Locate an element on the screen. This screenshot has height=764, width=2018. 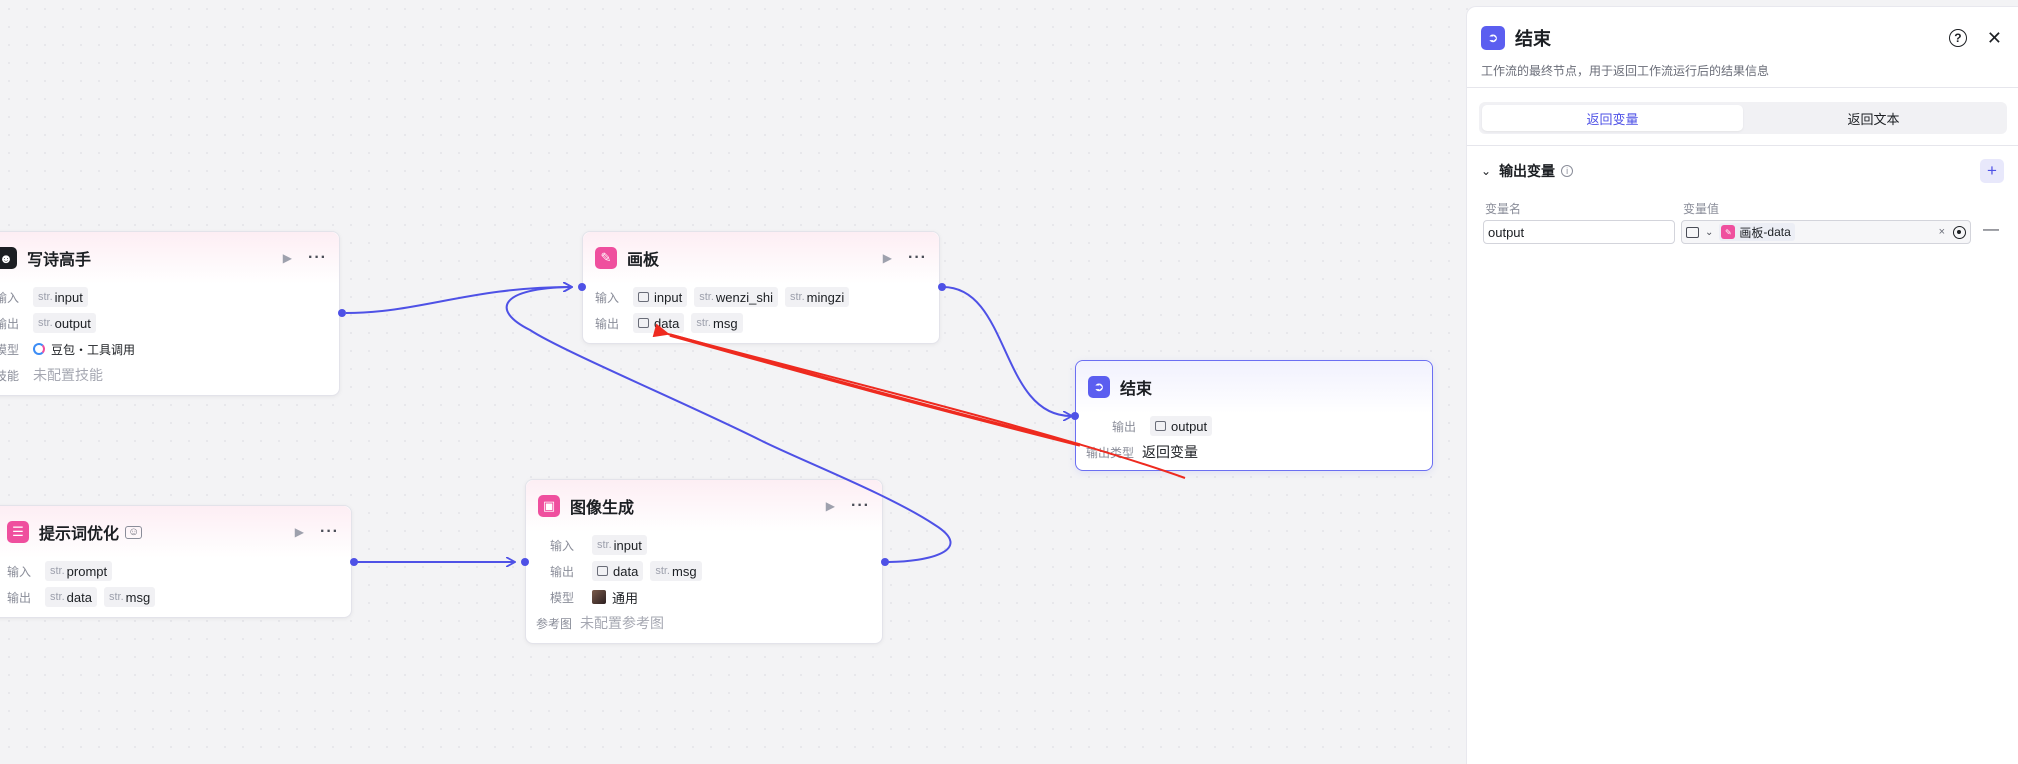
node-title: 结束 is located at coordinates (1136, 389).